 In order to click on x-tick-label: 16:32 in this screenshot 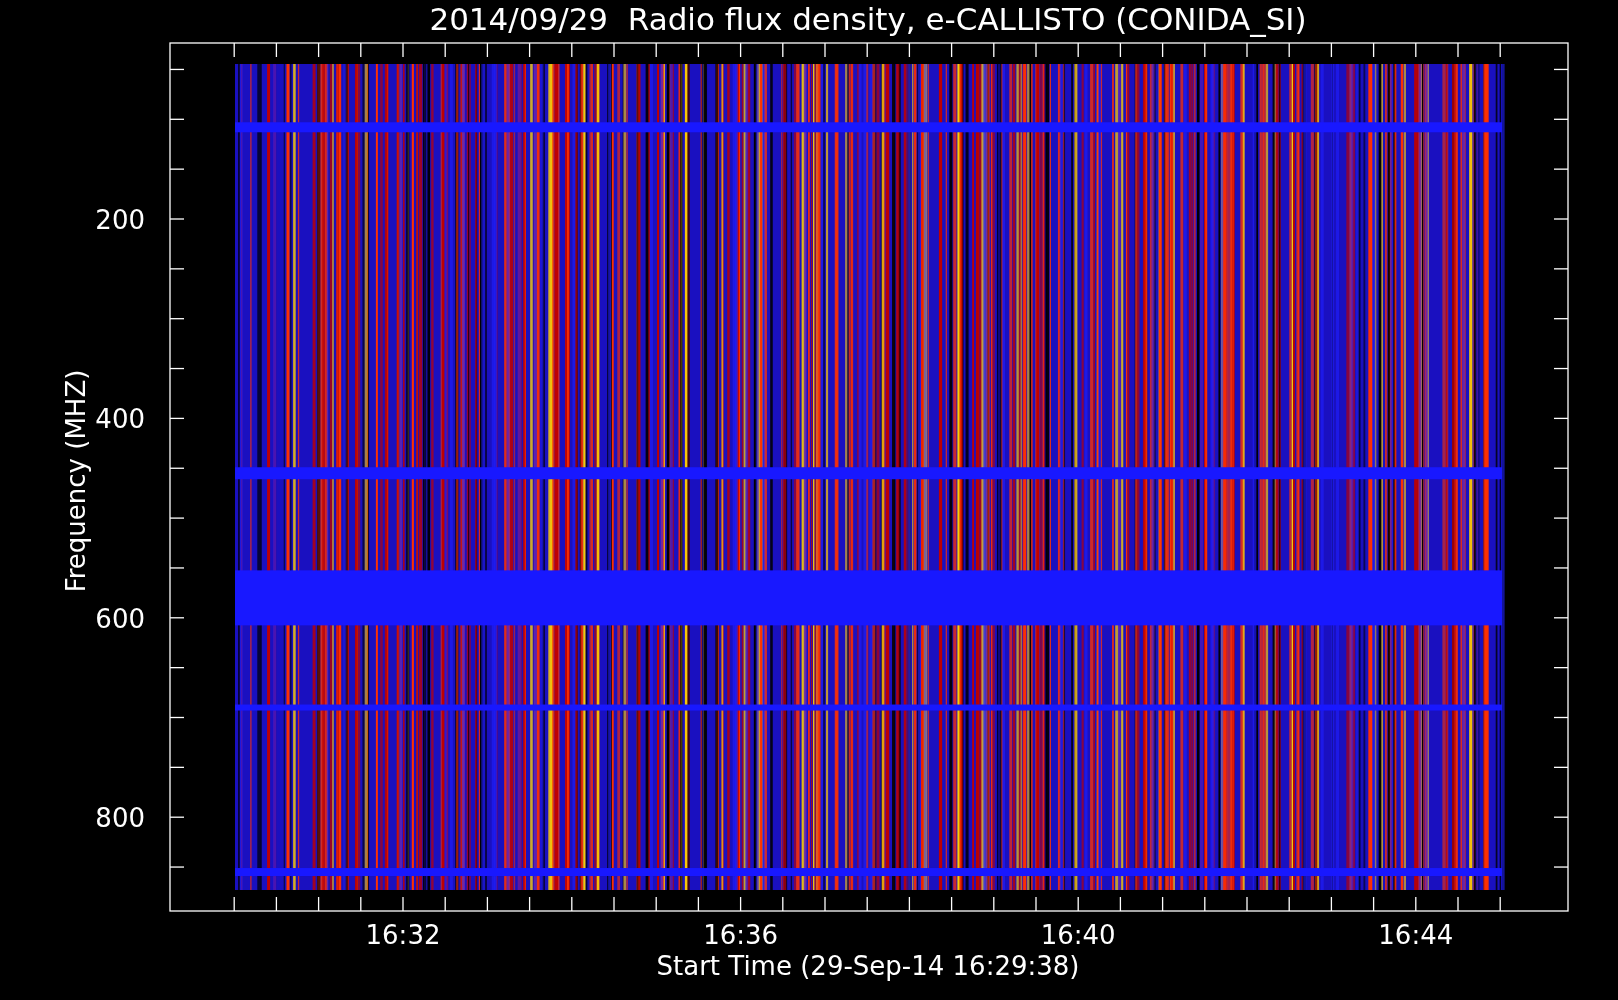, I will do `click(403, 935)`.